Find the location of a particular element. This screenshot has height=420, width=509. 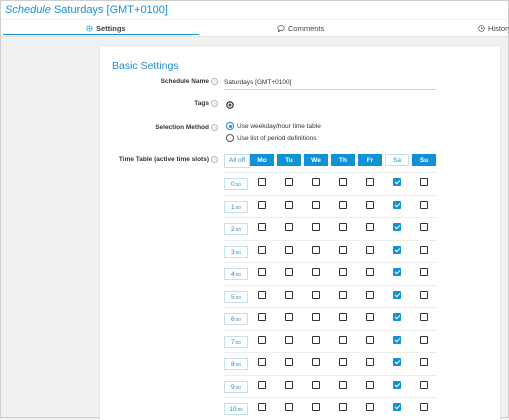

hour-toggle-button: 6:00 is located at coordinates (236, 319).